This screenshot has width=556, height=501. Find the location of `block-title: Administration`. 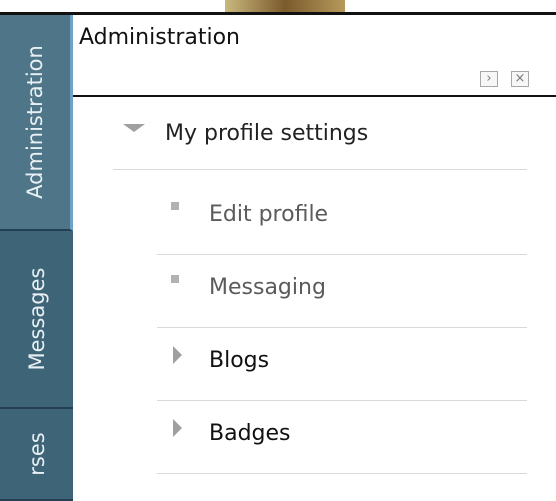

block-title: Administration is located at coordinates (159, 37).